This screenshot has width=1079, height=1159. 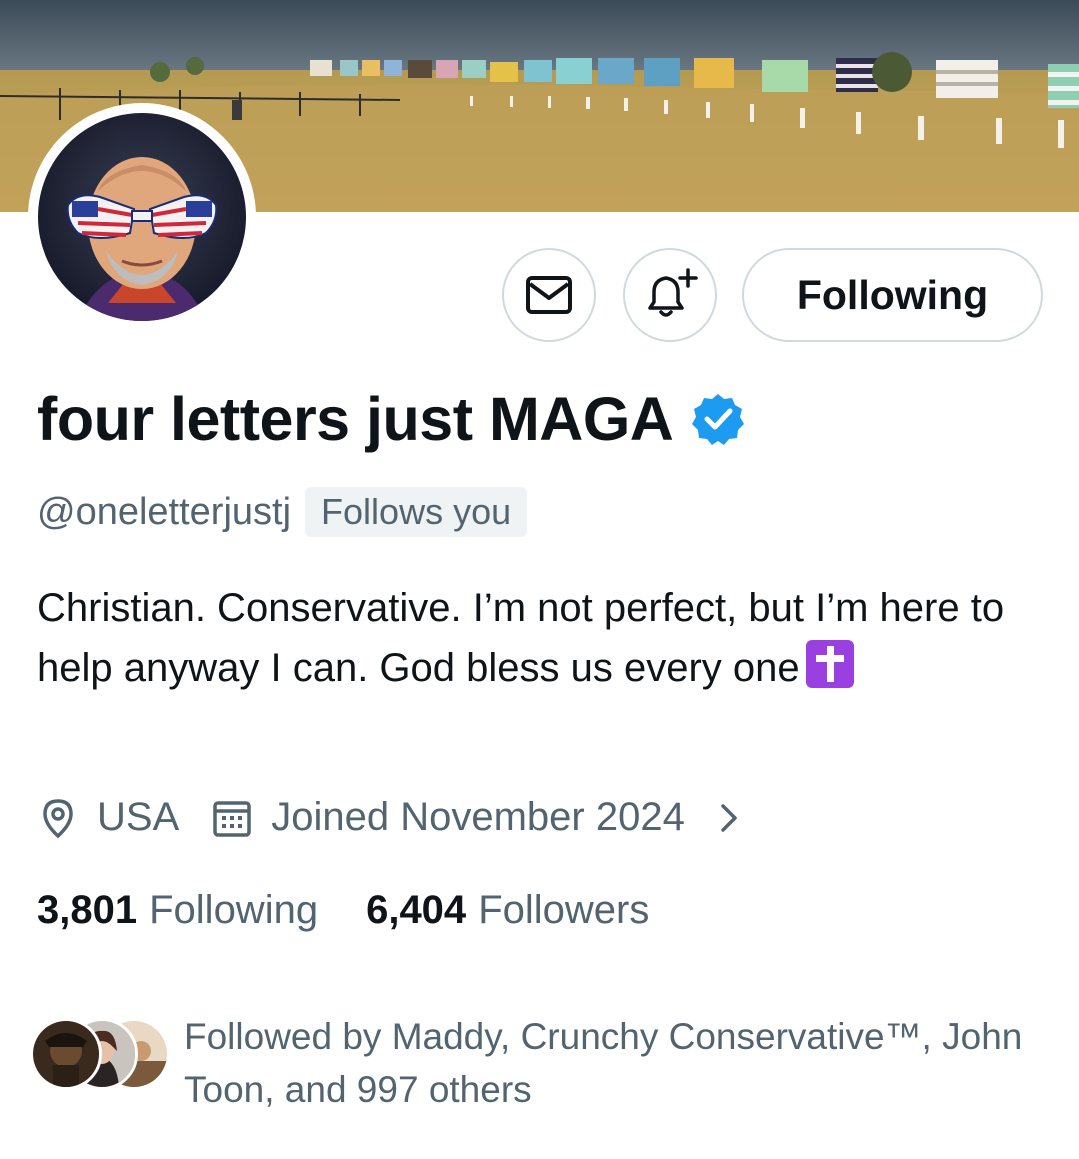 I want to click on mutual-avatars, so click(x=101, y=1056).